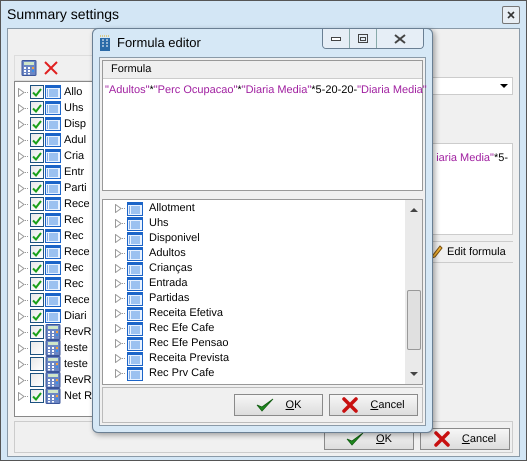  I want to click on formula-text: iaria Media"*5-, so click(472, 158).